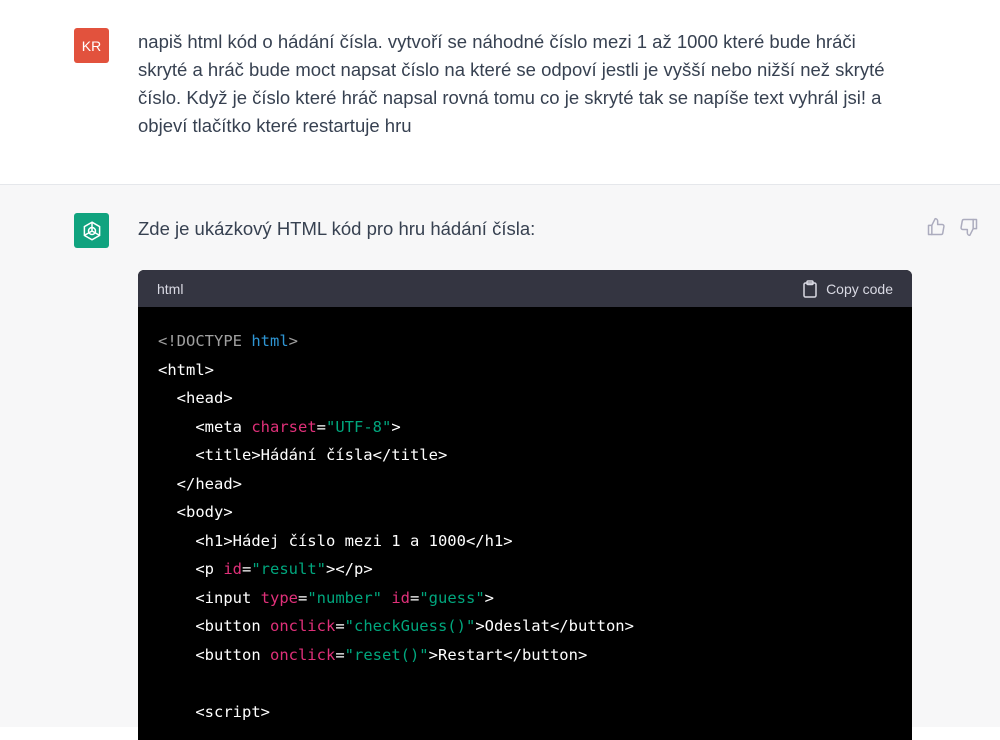 The image size is (1000, 740). I want to click on code-line: <meta charset="UTF-8">, so click(525, 427).